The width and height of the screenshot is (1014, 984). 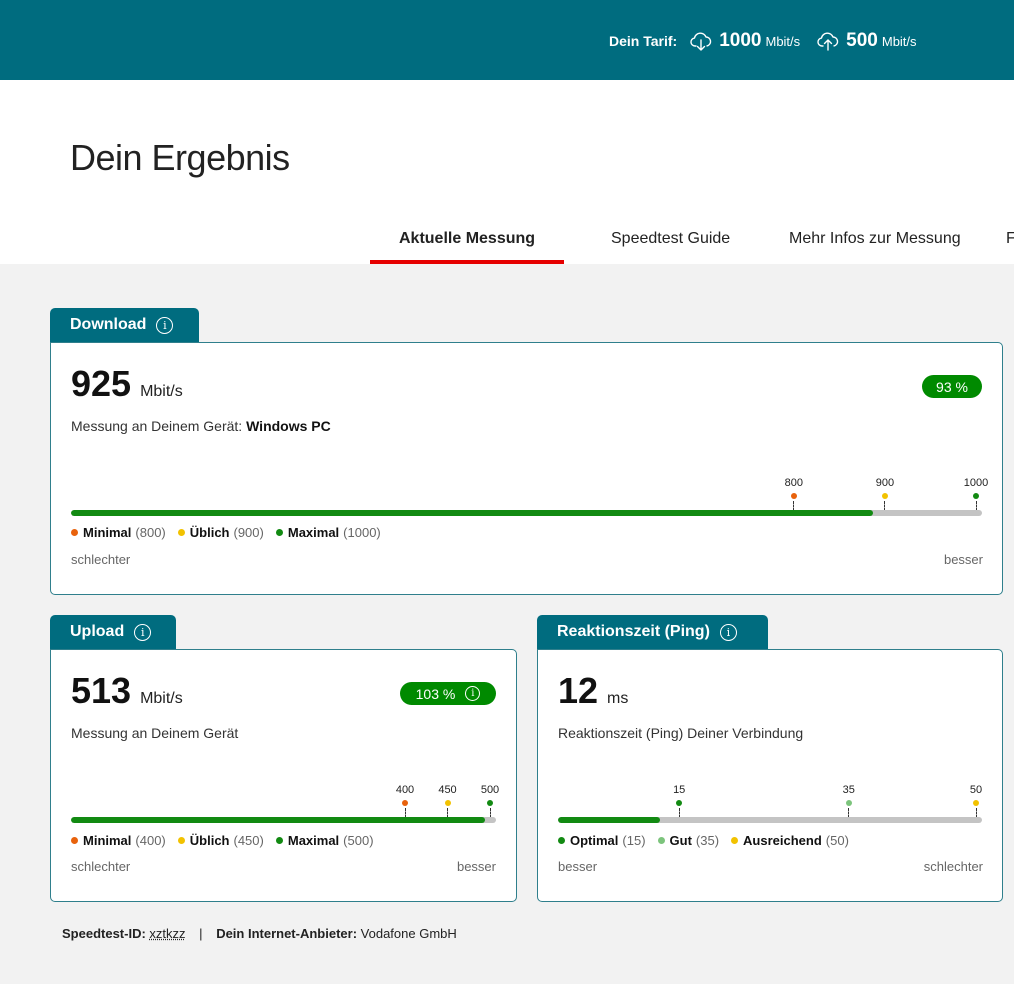 I want to click on tab-more: F, so click(x=1010, y=239).